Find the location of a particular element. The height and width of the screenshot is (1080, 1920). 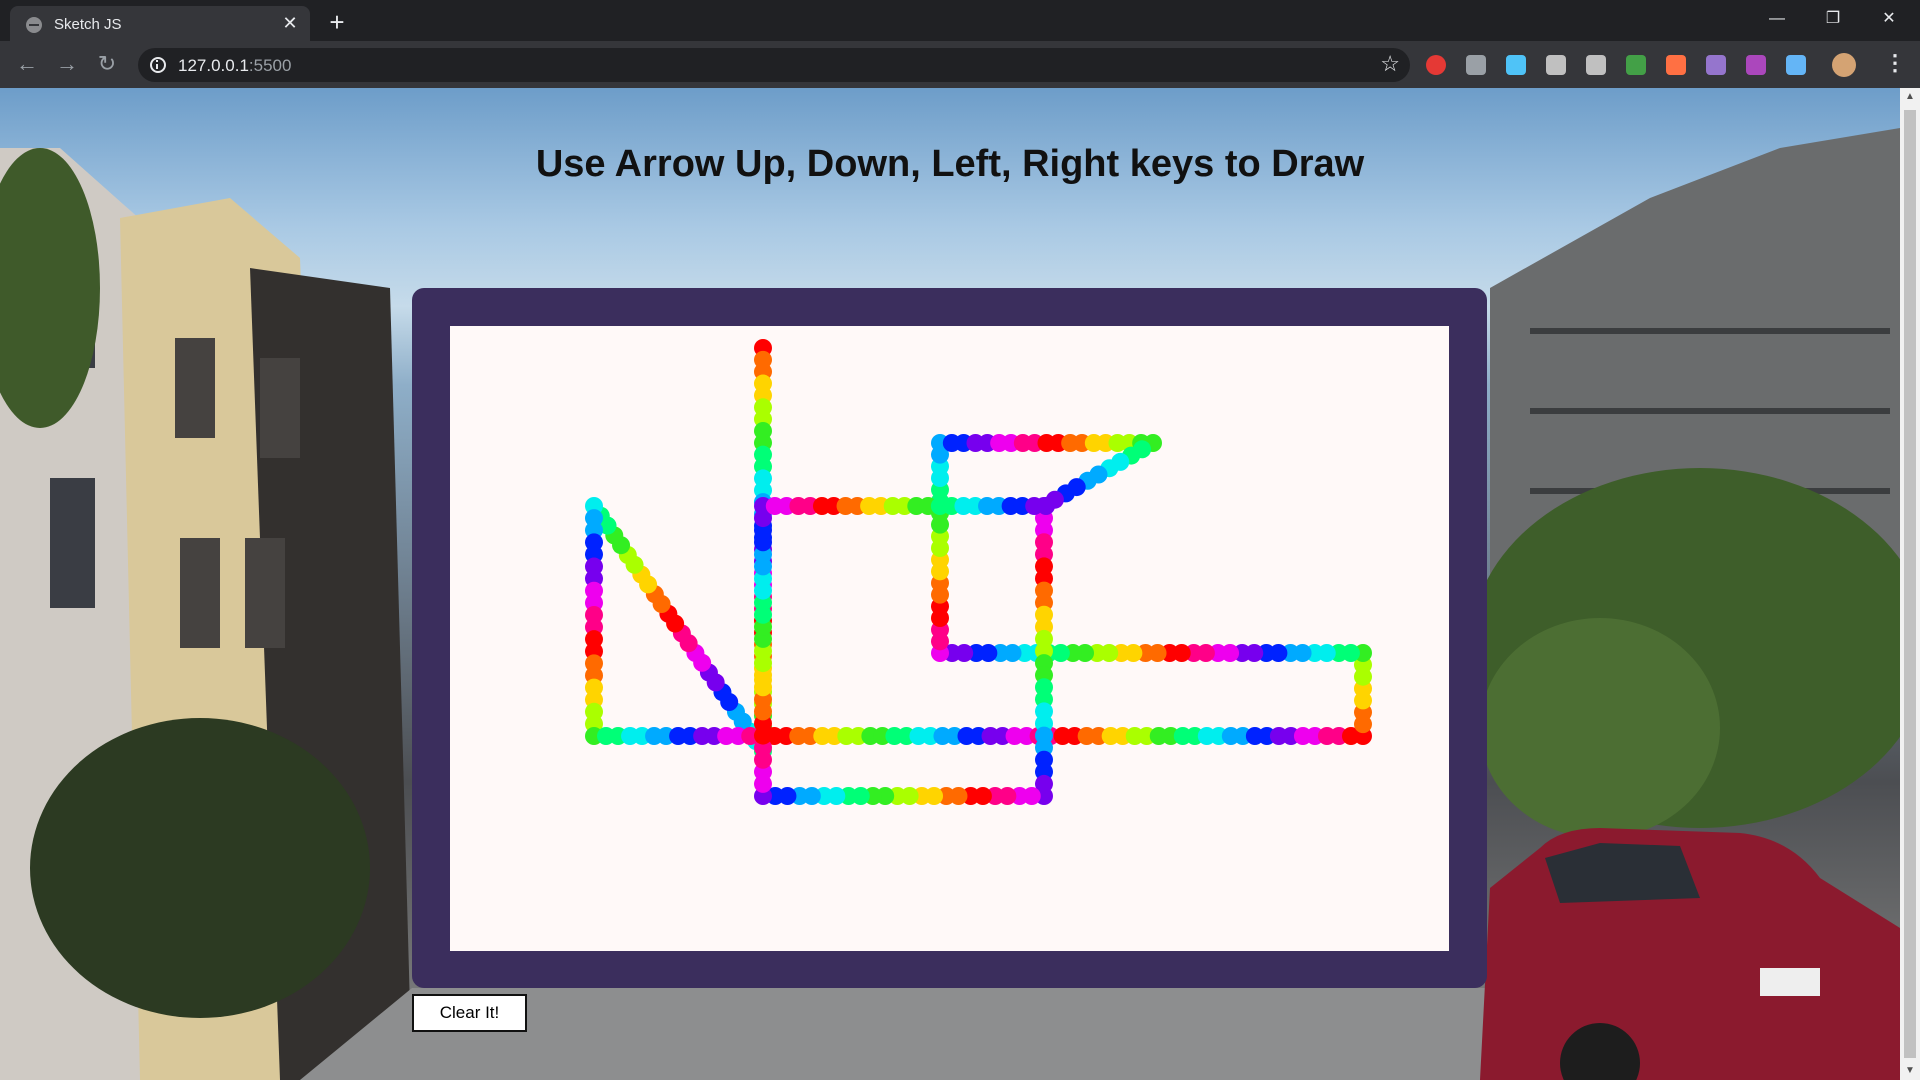

scrollbar: ▲ ▼ is located at coordinates (1910, 584).